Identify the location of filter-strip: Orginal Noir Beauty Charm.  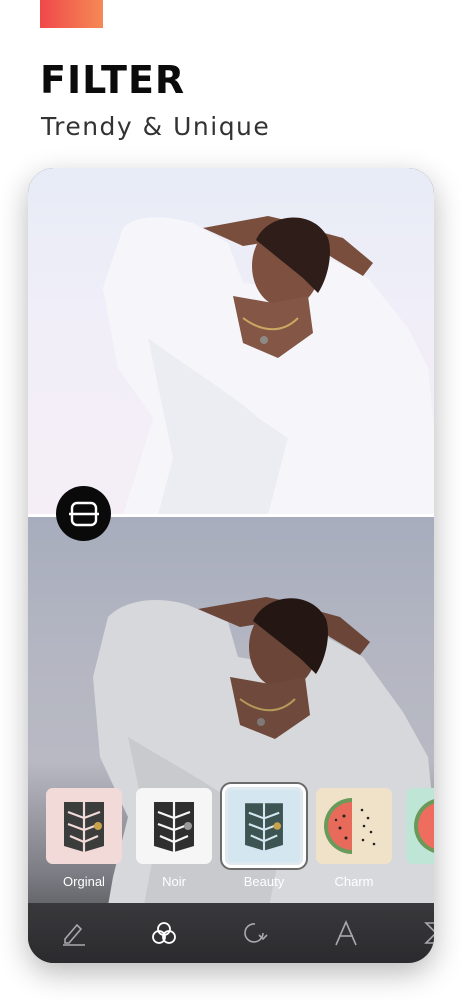
(231, 842).